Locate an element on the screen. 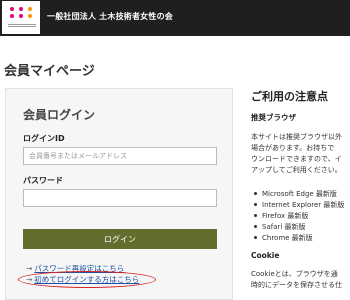 Image resolution: width=350 pixels, height=300 pixels. arrow-right-icon: → is located at coordinates (29, 268).